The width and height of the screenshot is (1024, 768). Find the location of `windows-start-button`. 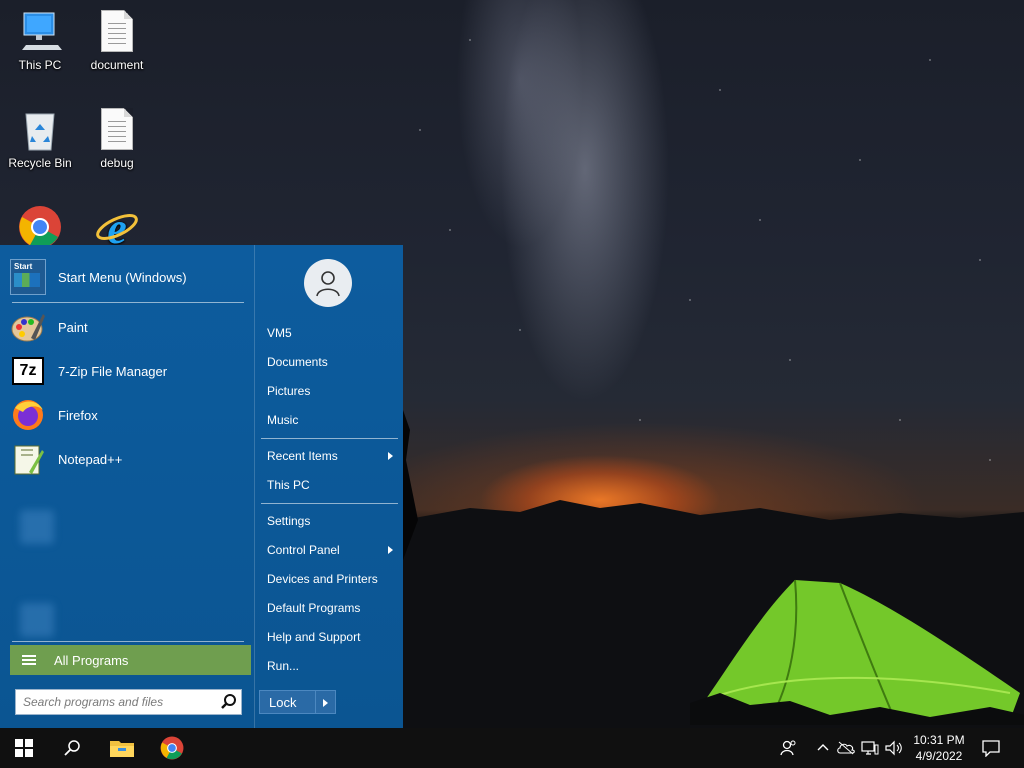

windows-start-button is located at coordinates (24, 748).